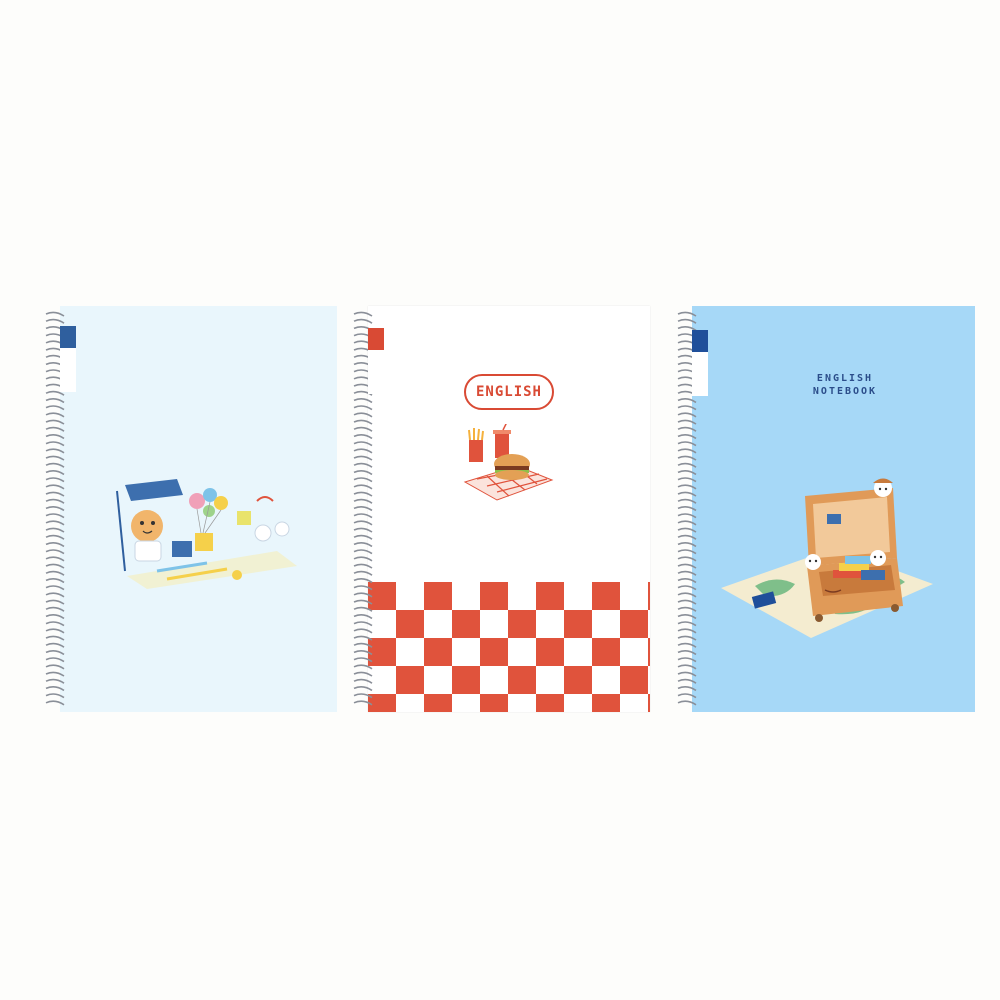 This screenshot has width=1000, height=1000. What do you see at coordinates (845, 385) in the screenshot?
I see `right-title: ENGLISH NOTEBOOK` at bounding box center [845, 385].